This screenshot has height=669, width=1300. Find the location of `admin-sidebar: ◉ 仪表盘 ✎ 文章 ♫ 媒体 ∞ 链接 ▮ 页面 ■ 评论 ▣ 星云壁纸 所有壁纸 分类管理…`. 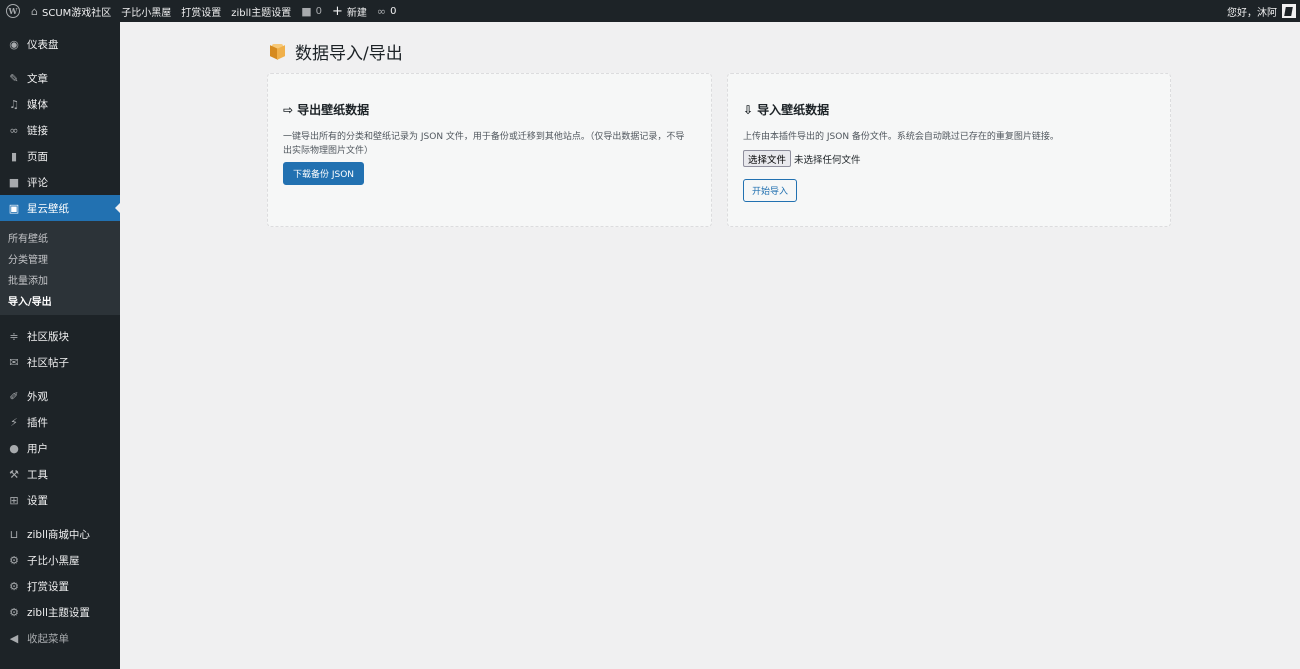

admin-sidebar: ◉ 仪表盘 ✎ 文章 ♫ 媒体 ∞ 链接 ▮ 页面 ■ 评论 ▣ 星云壁纸 所有壁纸 分类管理… is located at coordinates (60, 345).